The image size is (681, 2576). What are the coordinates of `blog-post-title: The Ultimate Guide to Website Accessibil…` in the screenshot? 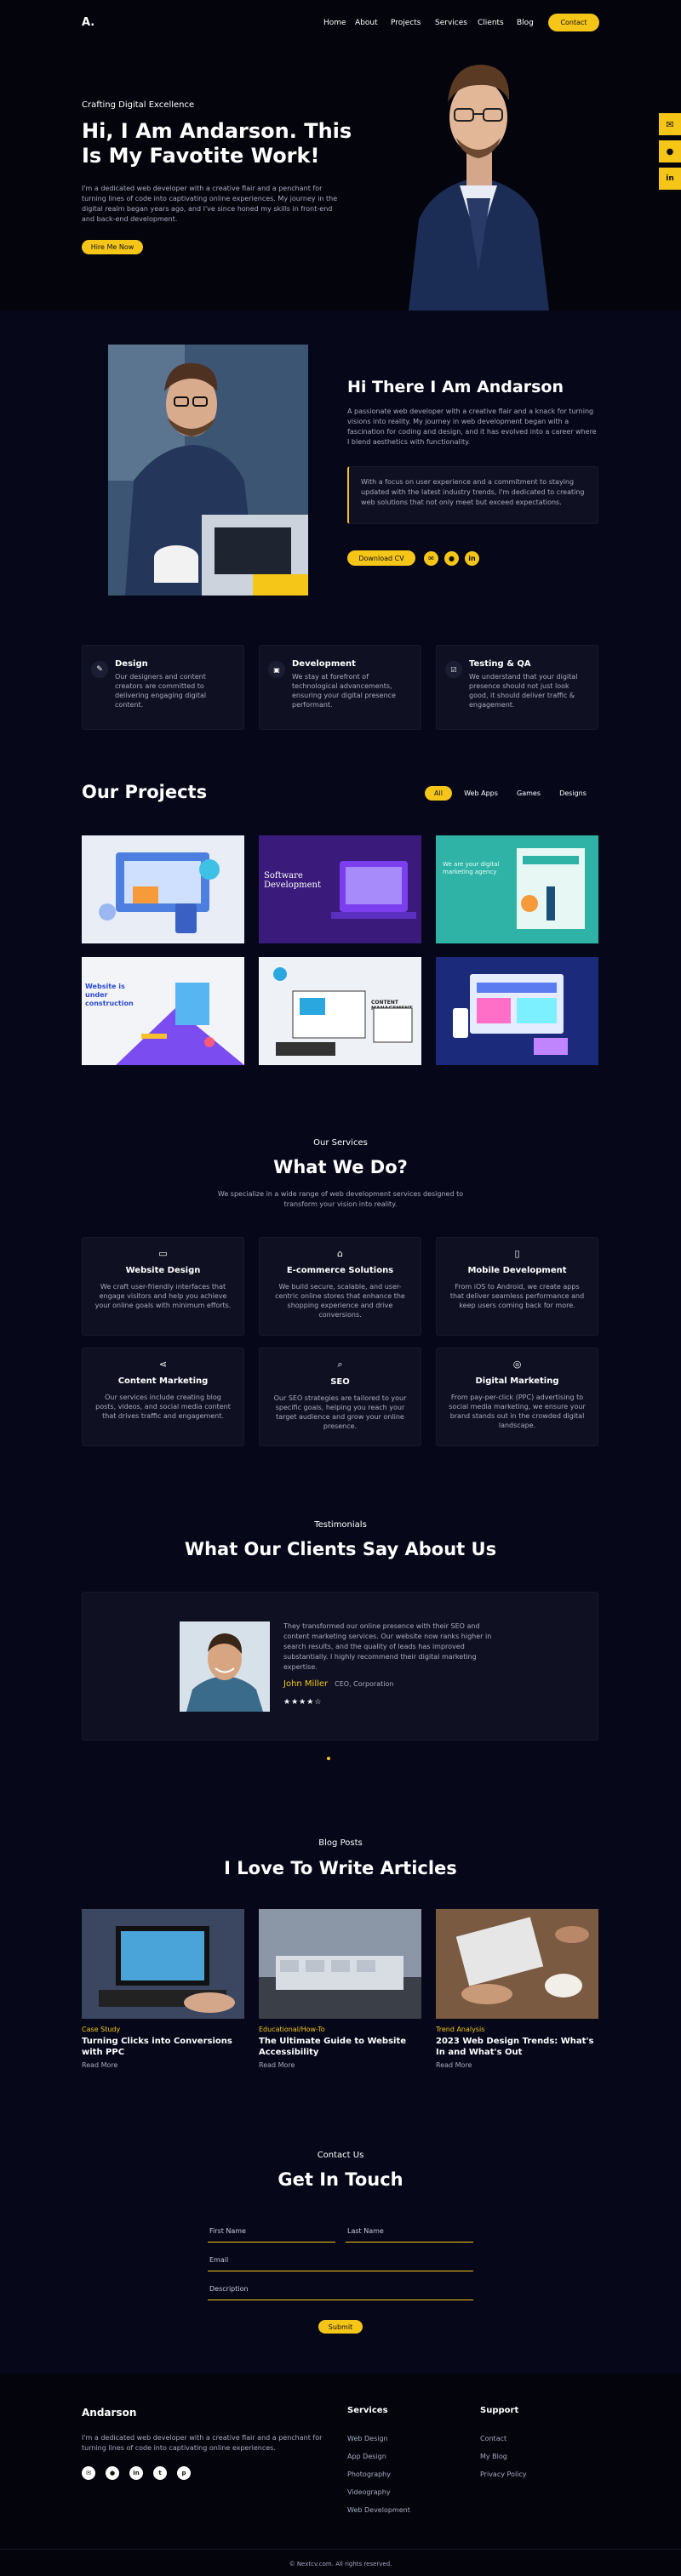 It's located at (340, 2047).